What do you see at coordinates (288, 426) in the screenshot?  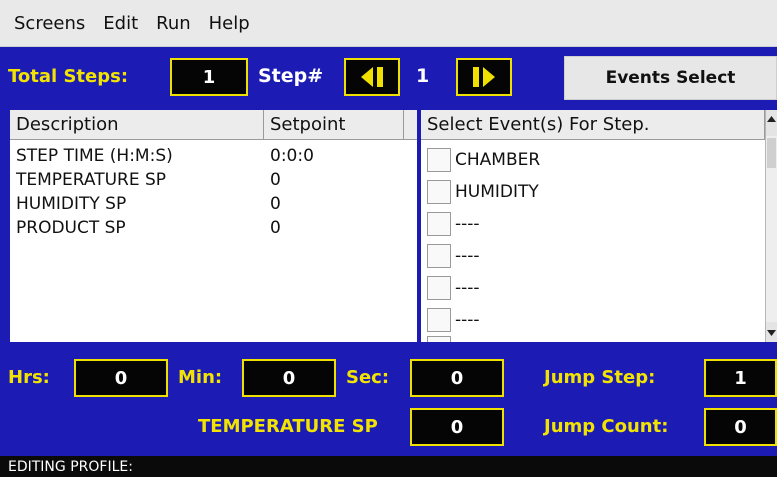 I see `setpoint-field-label: TEMPERATURE SP` at bounding box center [288, 426].